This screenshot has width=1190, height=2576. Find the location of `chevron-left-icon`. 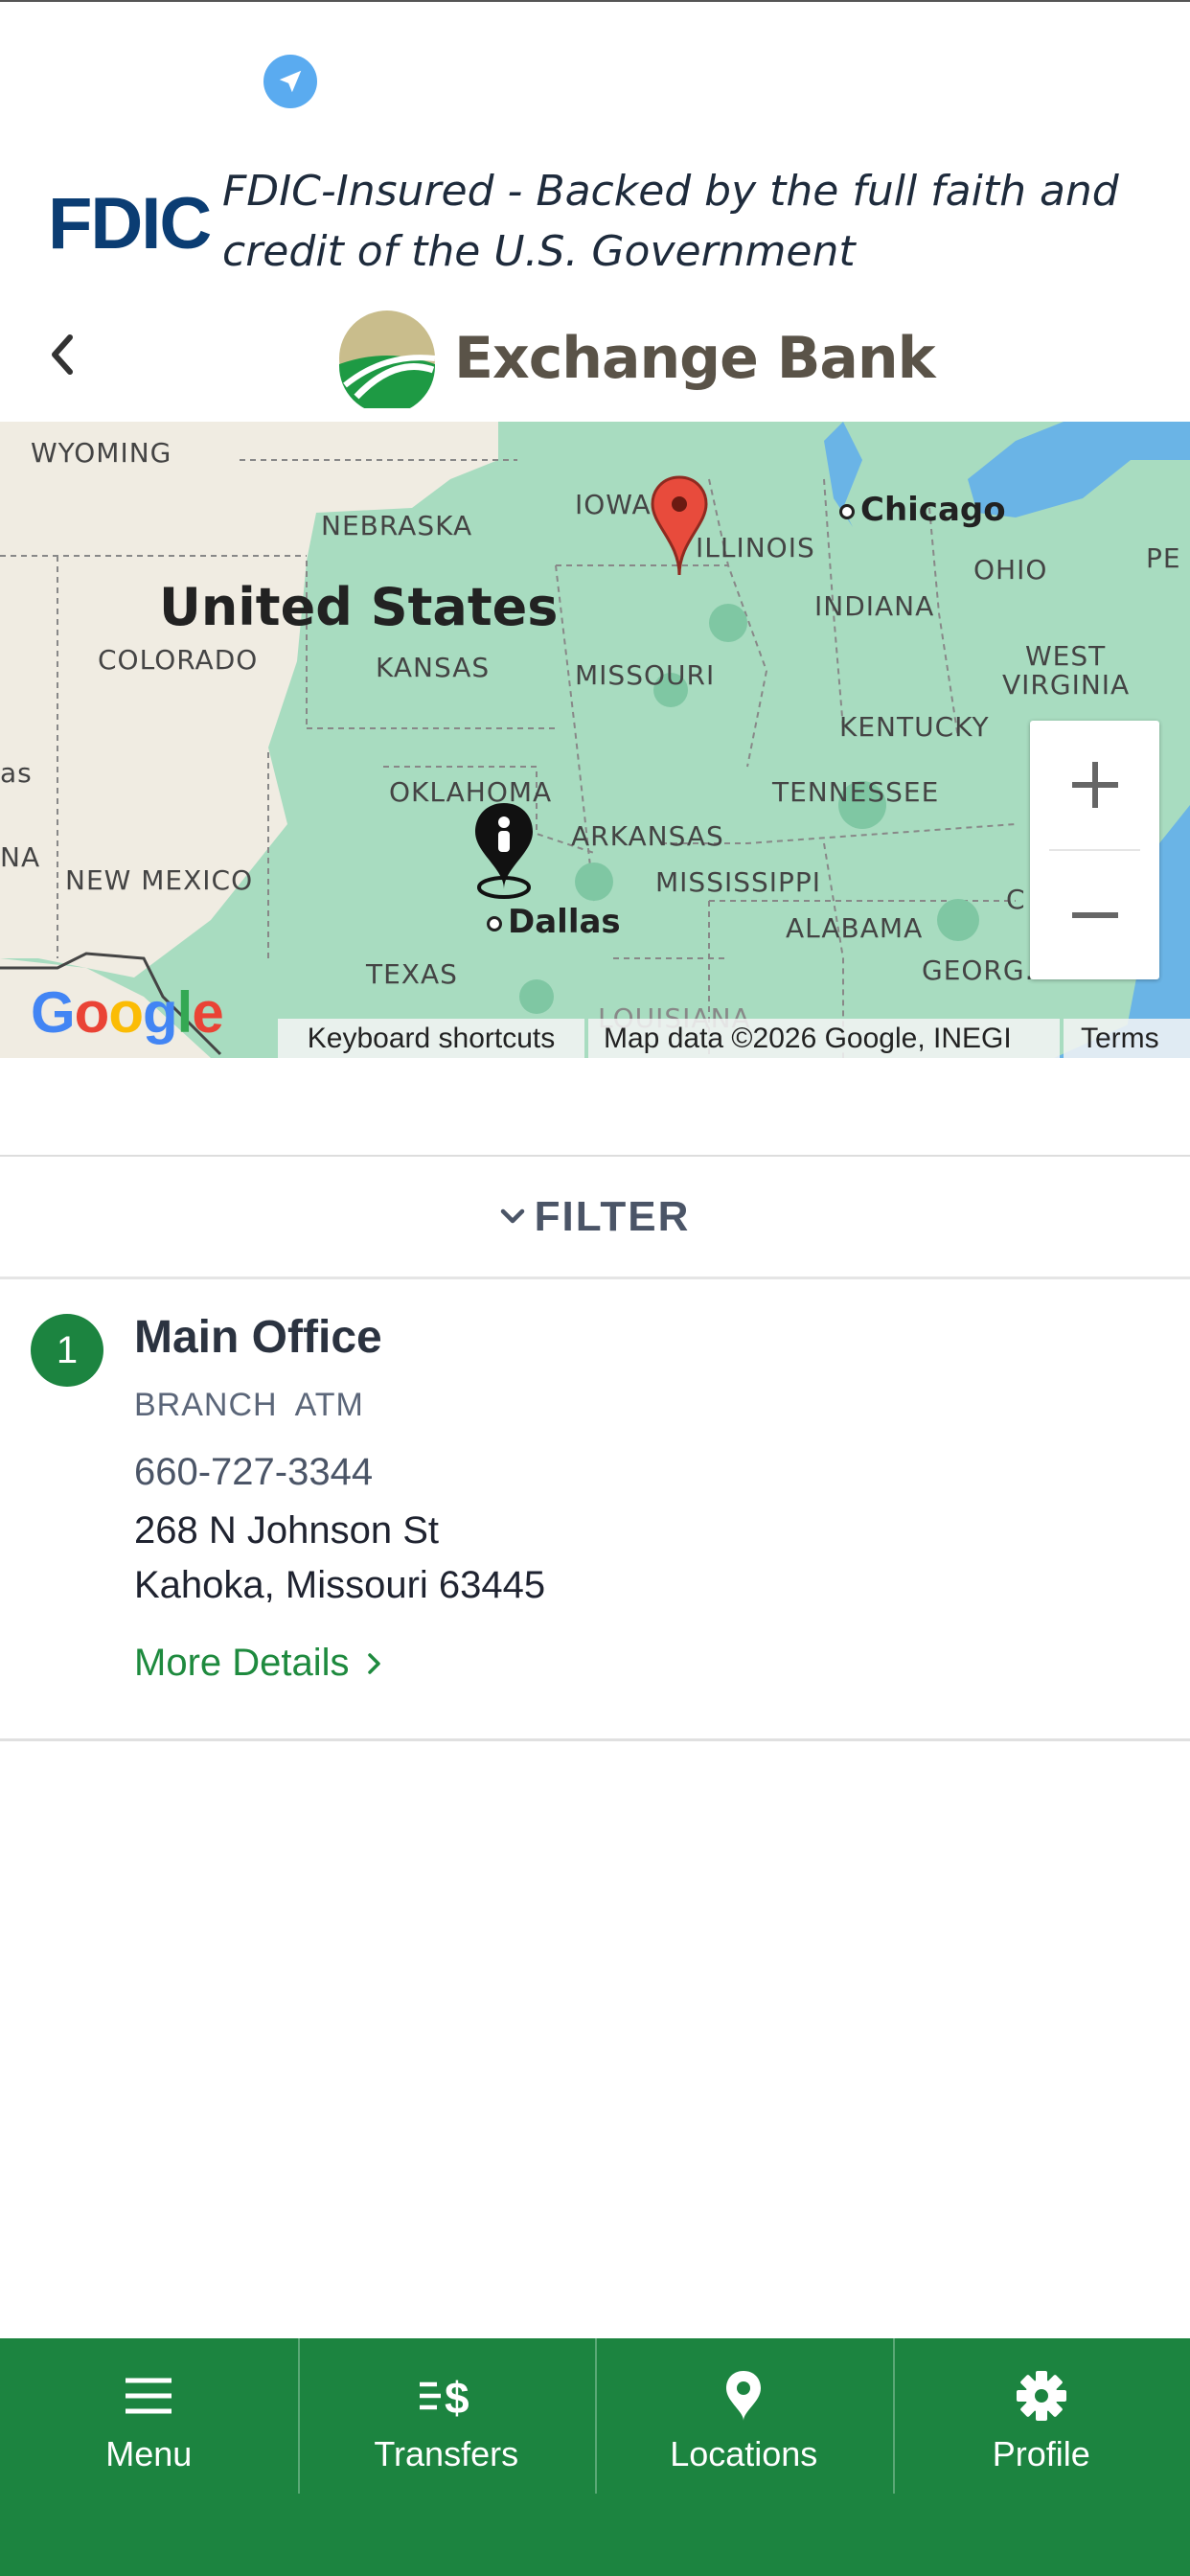

chevron-left-icon is located at coordinates (62, 354).